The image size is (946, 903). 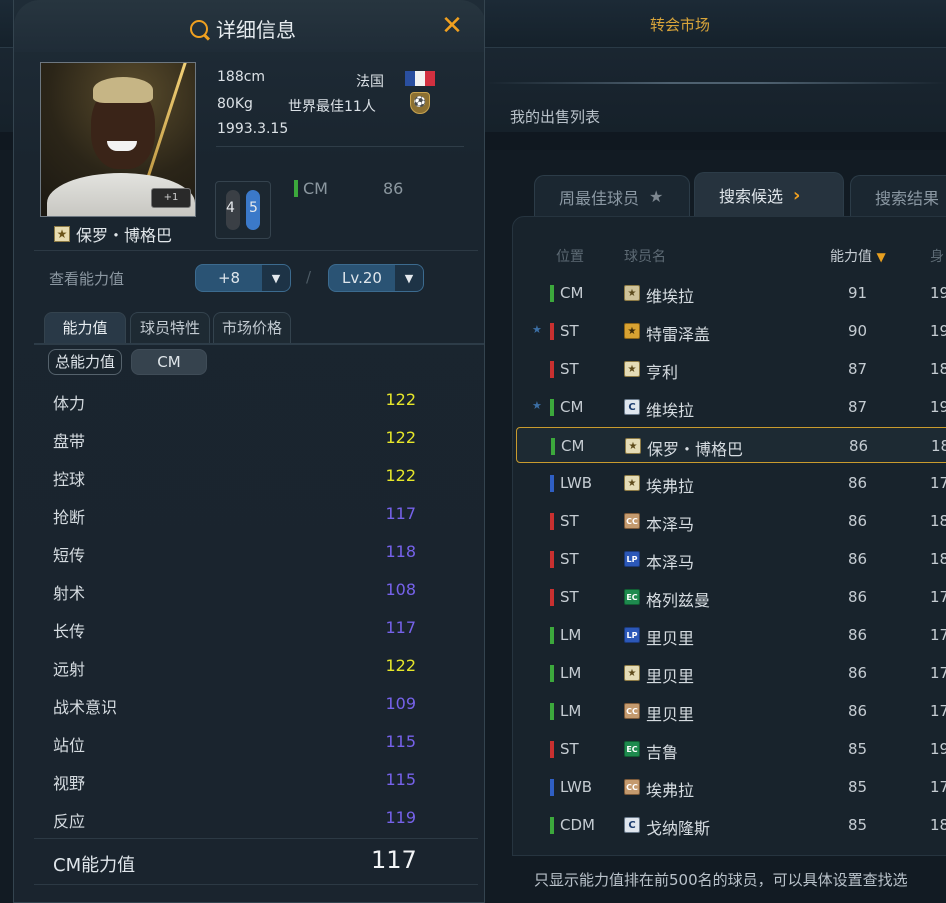 What do you see at coordinates (171, 198) in the screenshot?
I see `enhance-badge: +1` at bounding box center [171, 198].